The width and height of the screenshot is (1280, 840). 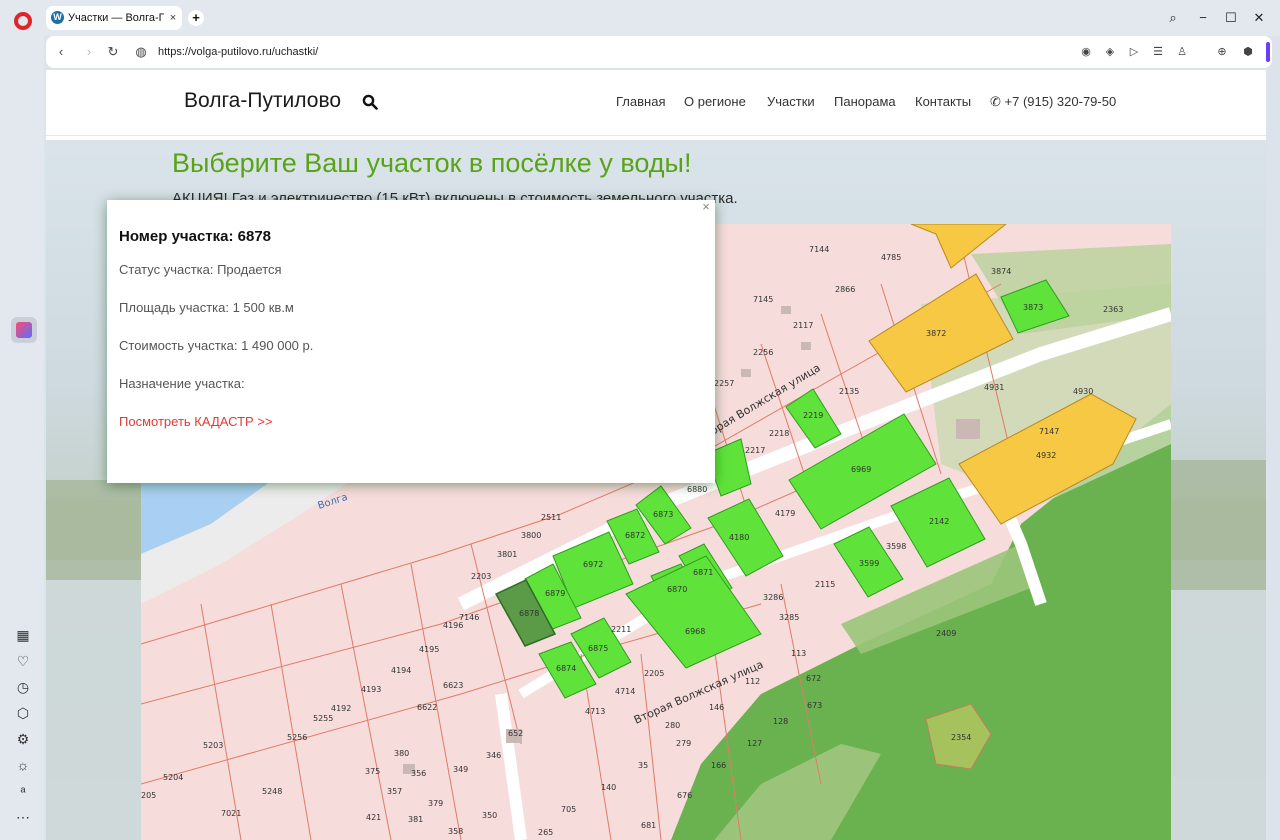 What do you see at coordinates (401, 670) in the screenshot?
I see `plot-number-4194: 4194` at bounding box center [401, 670].